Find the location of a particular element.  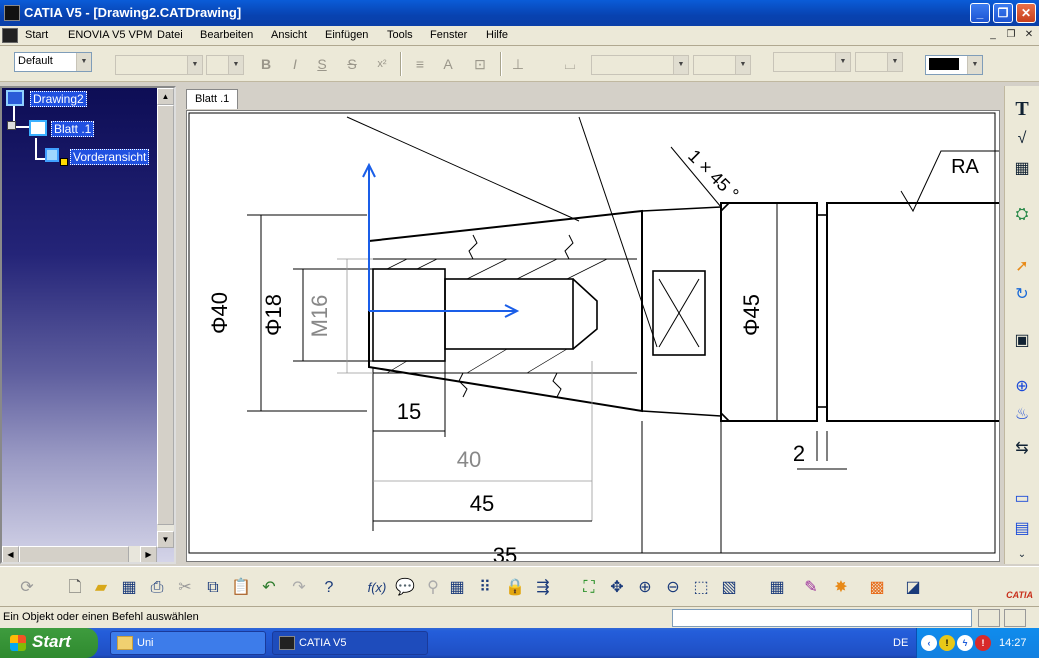

command-icon is located at coordinates (1015, 618).